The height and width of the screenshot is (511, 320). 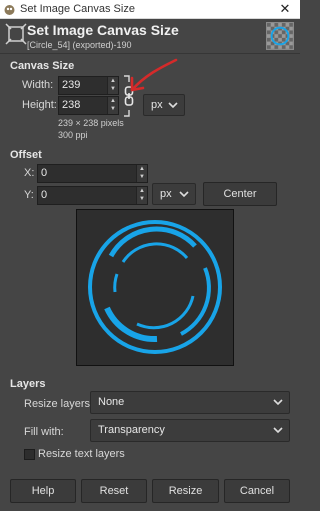 I want to click on offset-y-field: 0 ▲ ▼, so click(x=92, y=195).